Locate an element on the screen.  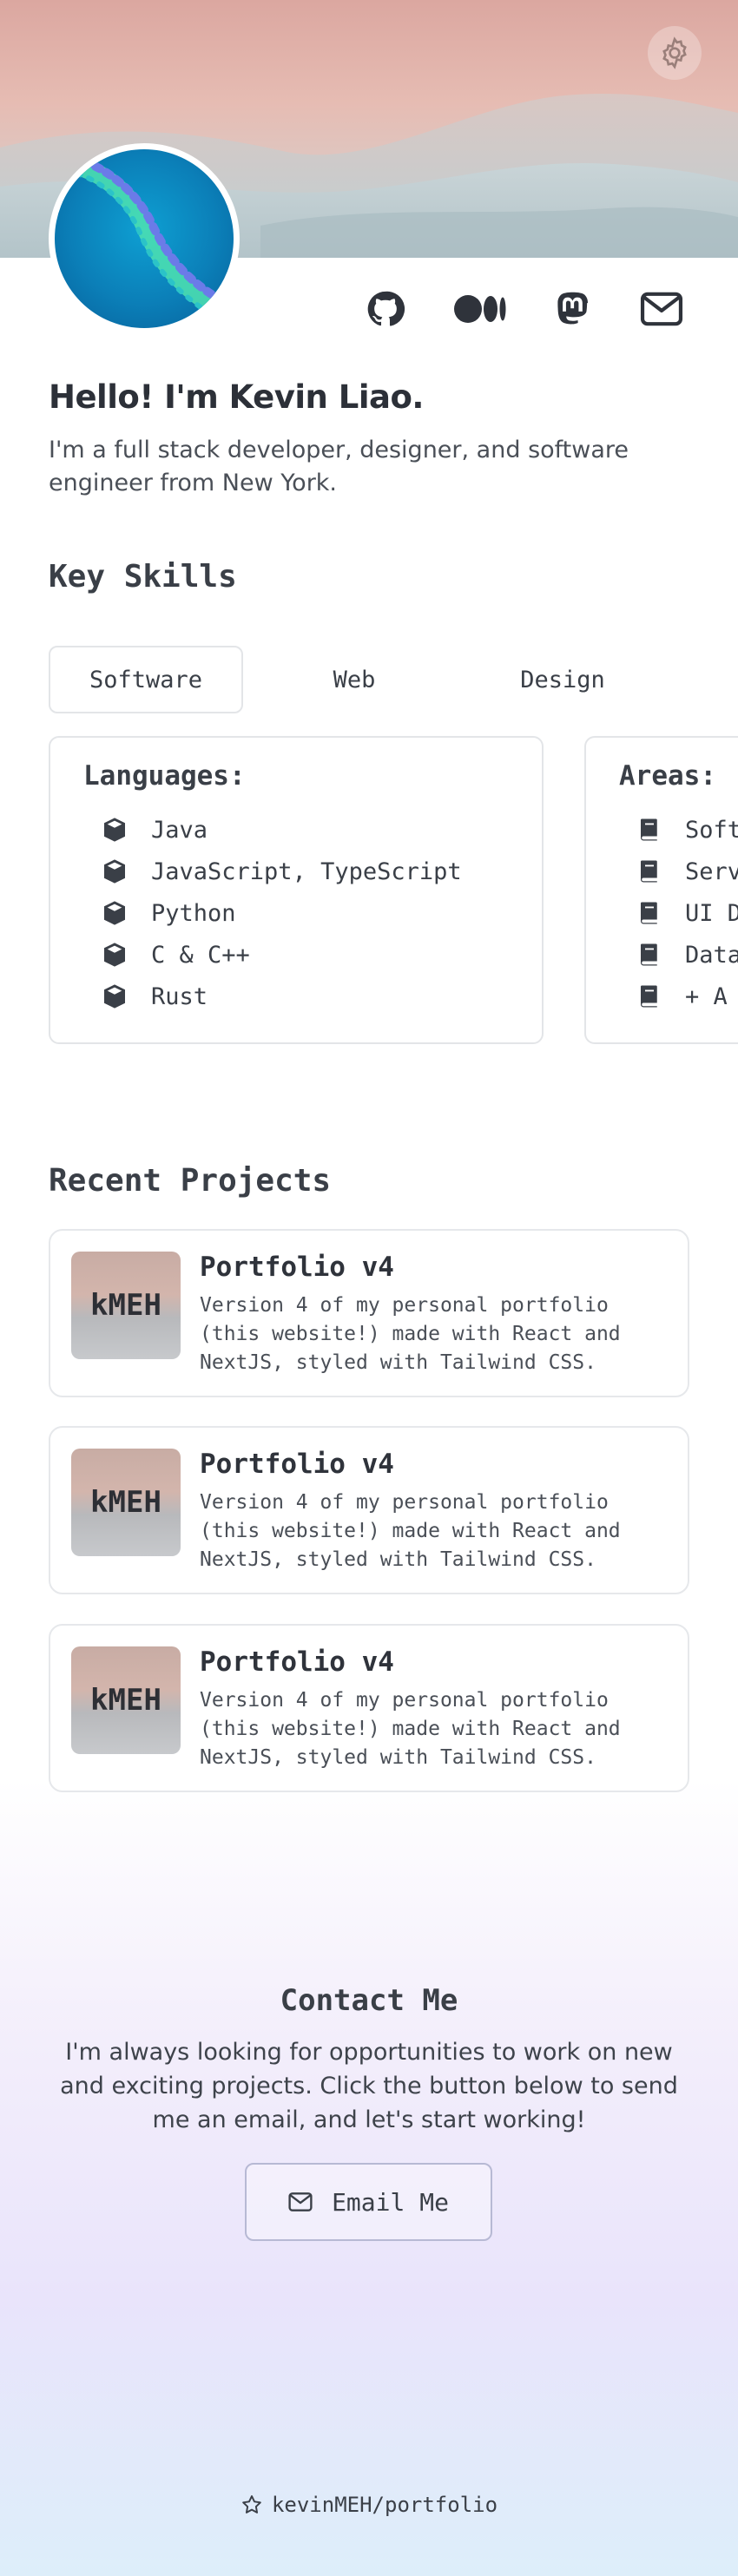
skill-item: Soft is located at coordinates (687, 829).